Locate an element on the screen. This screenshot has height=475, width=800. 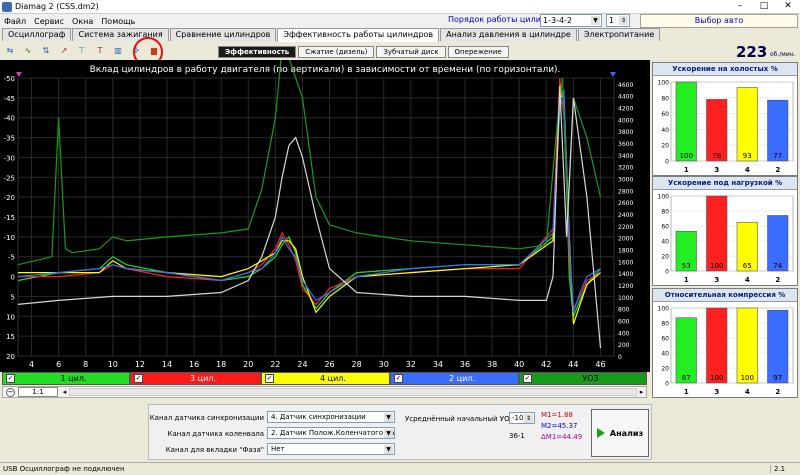
legend-item: ✓ 3 цил. is located at coordinates (195, 378).